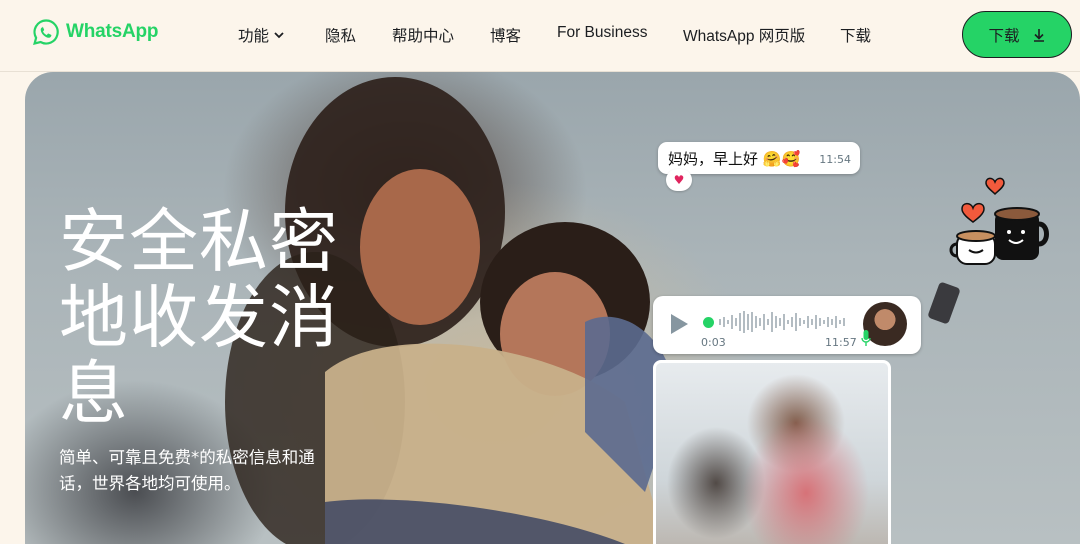 This screenshot has width=1080, height=544. What do you see at coordinates (279, 35) in the screenshot?
I see `chevron-down-icon` at bounding box center [279, 35].